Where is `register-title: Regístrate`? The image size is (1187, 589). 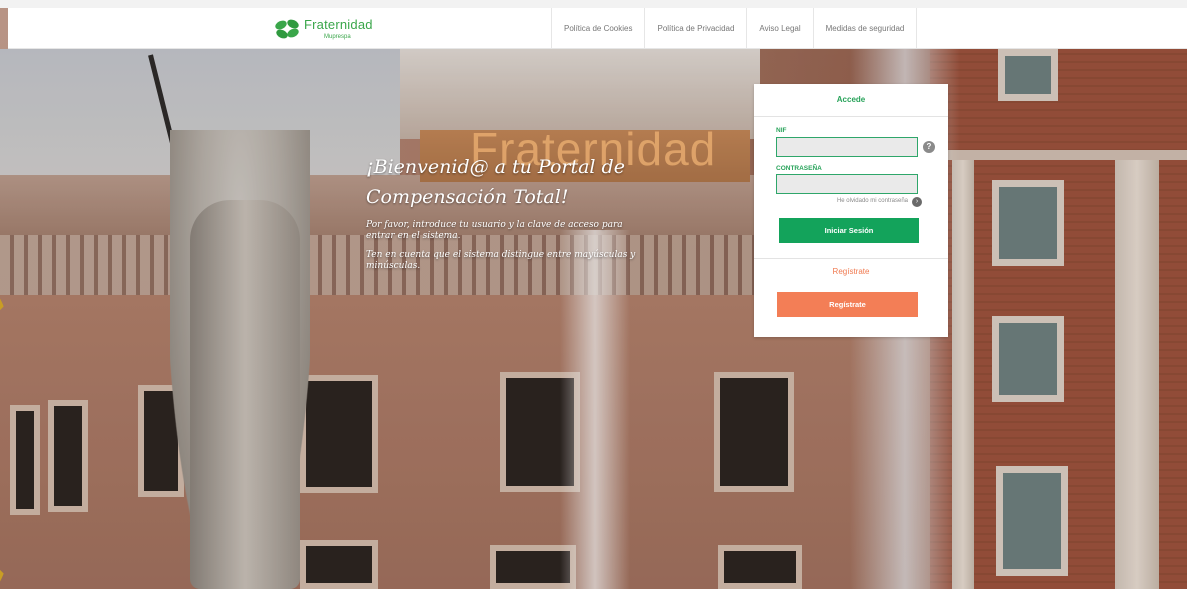
register-title: Regístrate is located at coordinates (851, 271).